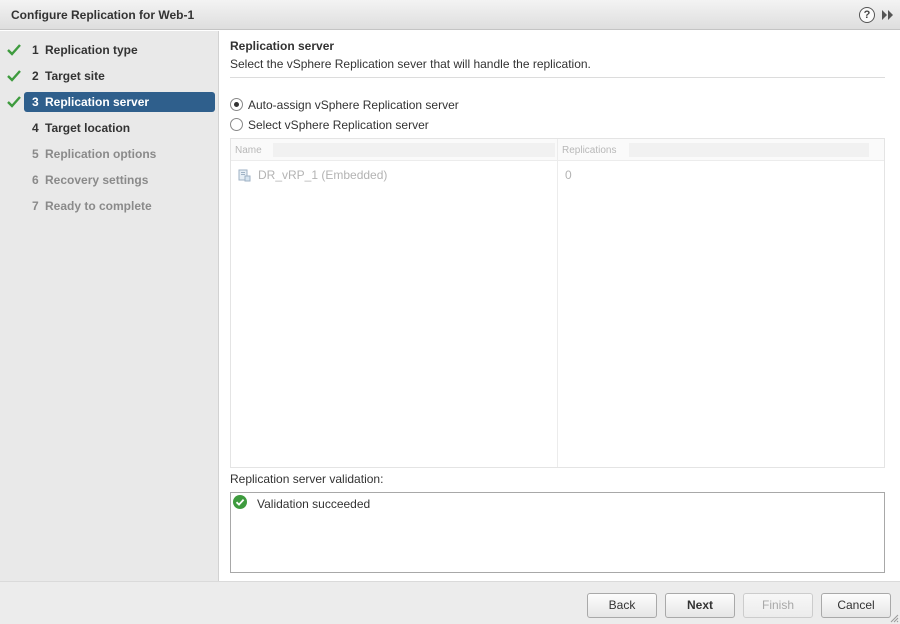 This screenshot has width=900, height=624. Describe the element at coordinates (314, 504) in the screenshot. I see `validation-message: Validation succeeded` at that location.